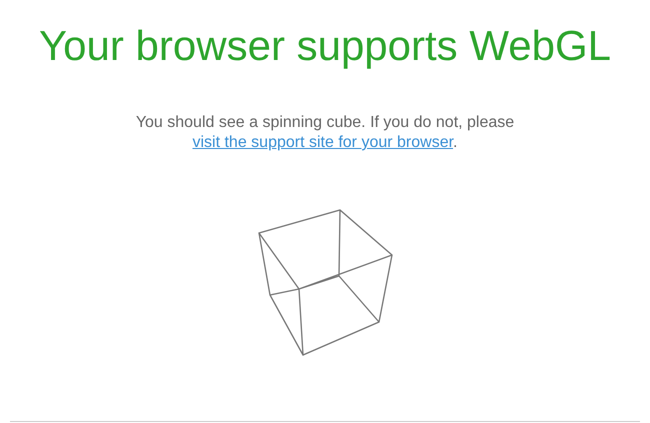  What do you see at coordinates (325, 133) in the screenshot?
I see `instruction-text: You should see a spinning cube. If you do not, please visit the support site for your browser.` at bounding box center [325, 133].